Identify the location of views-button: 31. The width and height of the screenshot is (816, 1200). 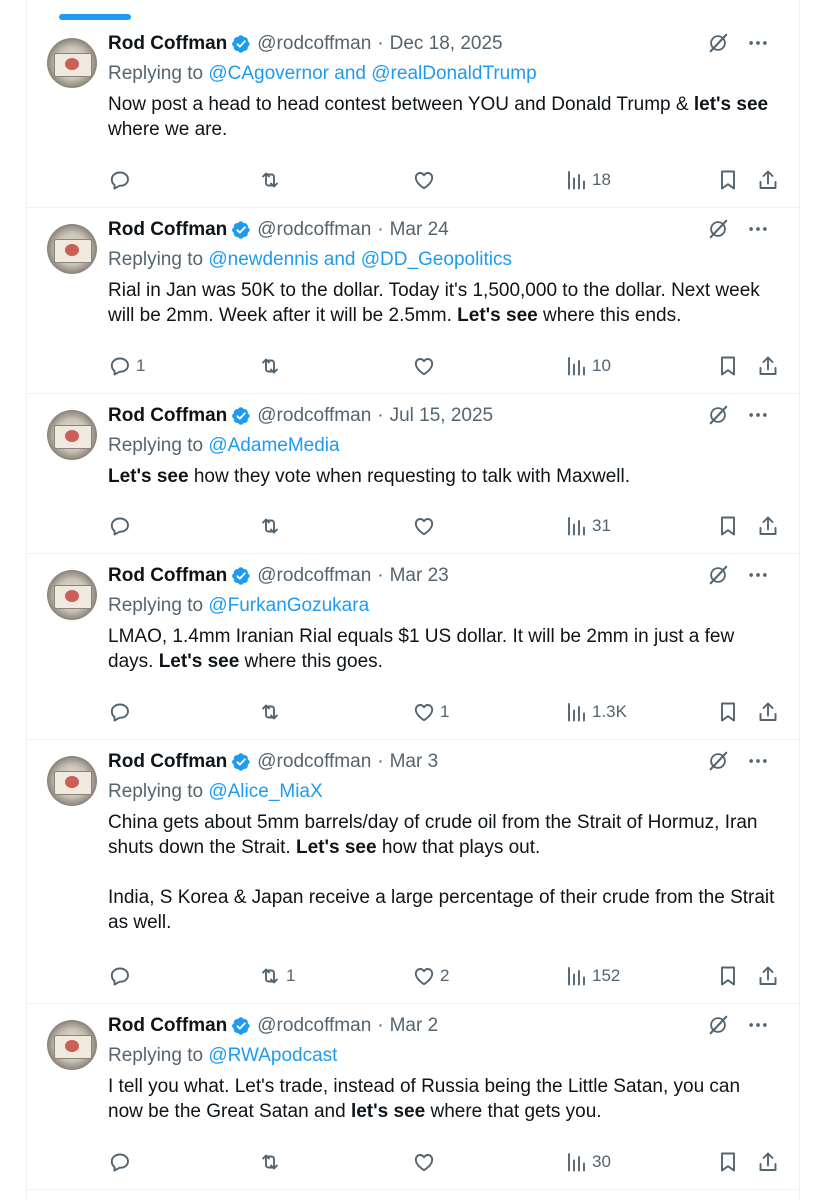
(587, 526).